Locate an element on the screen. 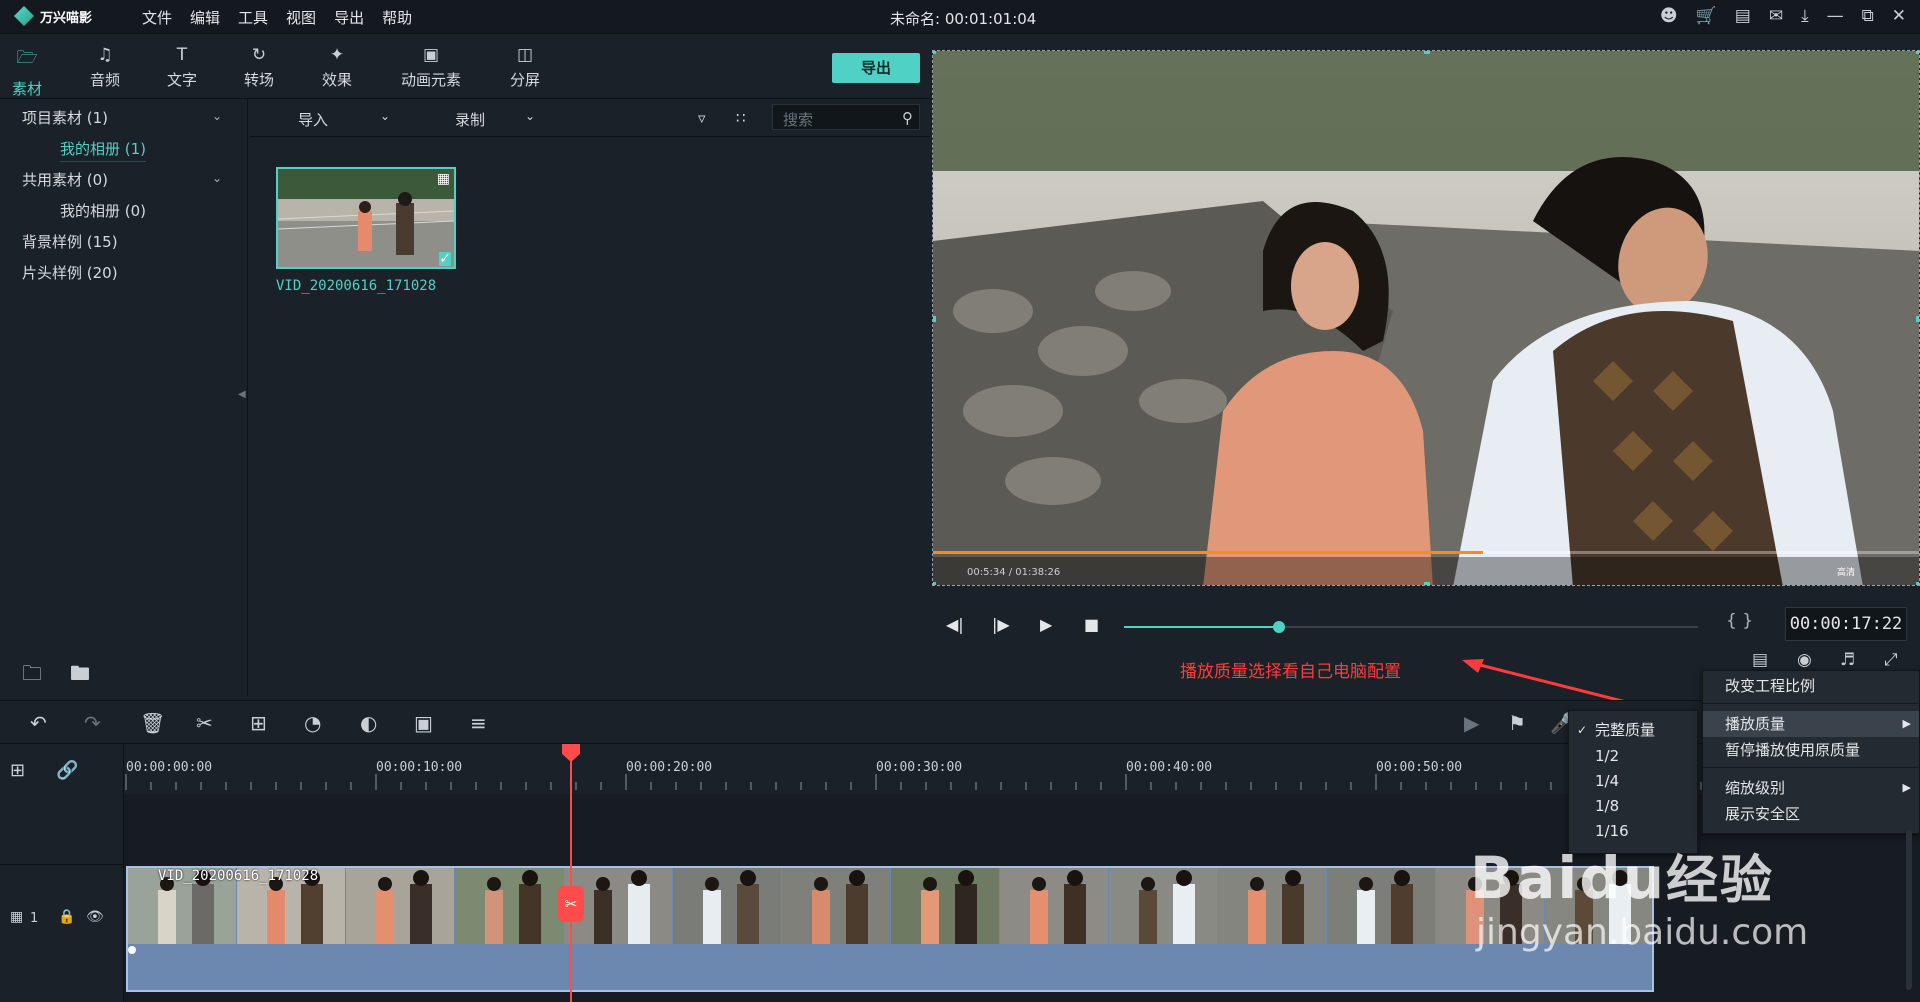 The width and height of the screenshot is (1920, 1002). timeline-scrollbar is located at coordinates (1909, 910).